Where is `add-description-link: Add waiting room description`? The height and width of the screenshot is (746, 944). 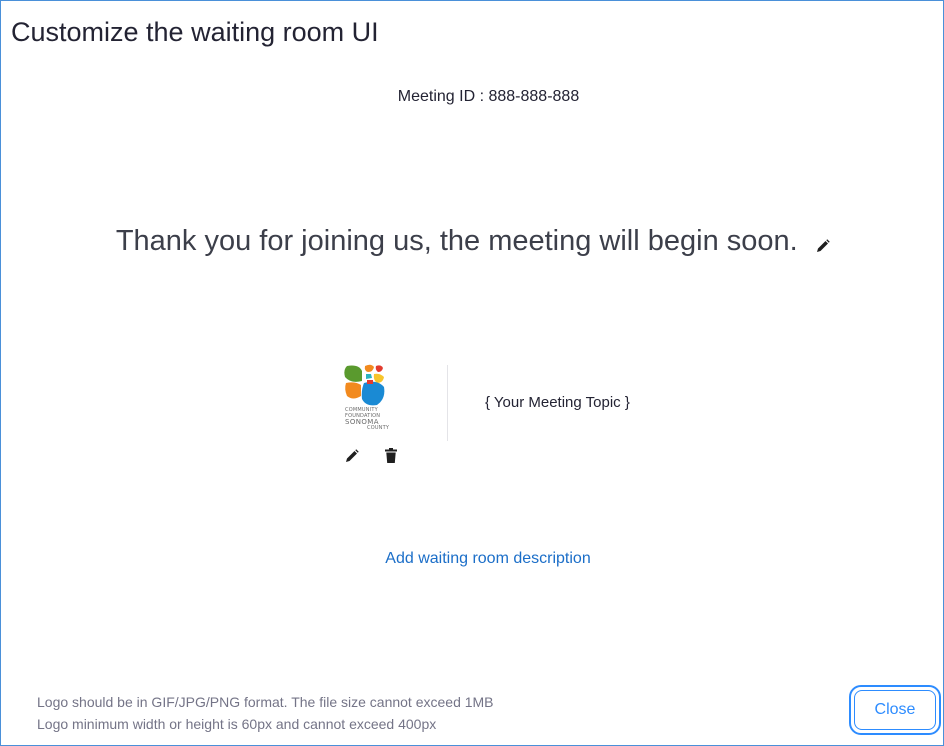
add-description-link: Add waiting room description is located at coordinates (472, 559).